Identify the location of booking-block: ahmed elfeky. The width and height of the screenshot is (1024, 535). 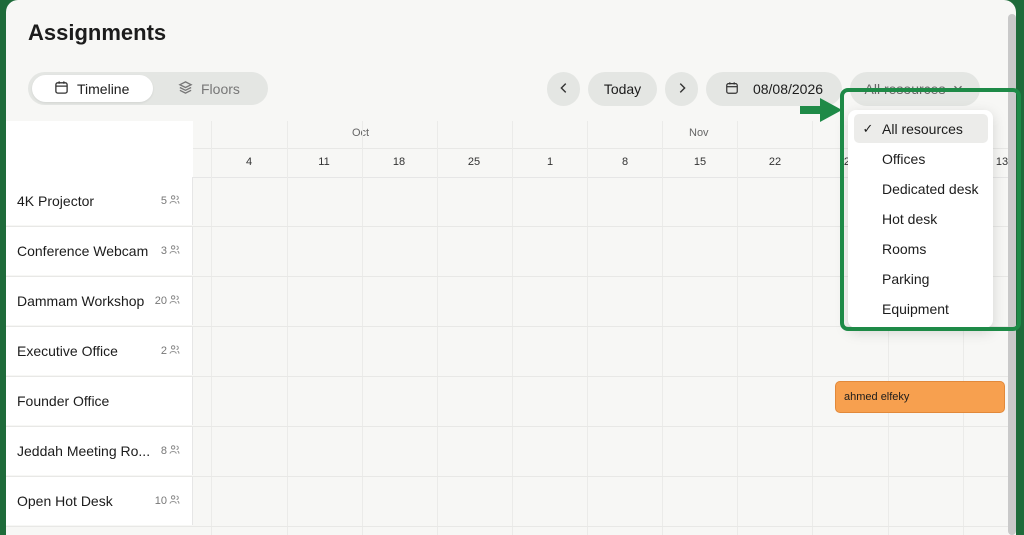
(920, 397).